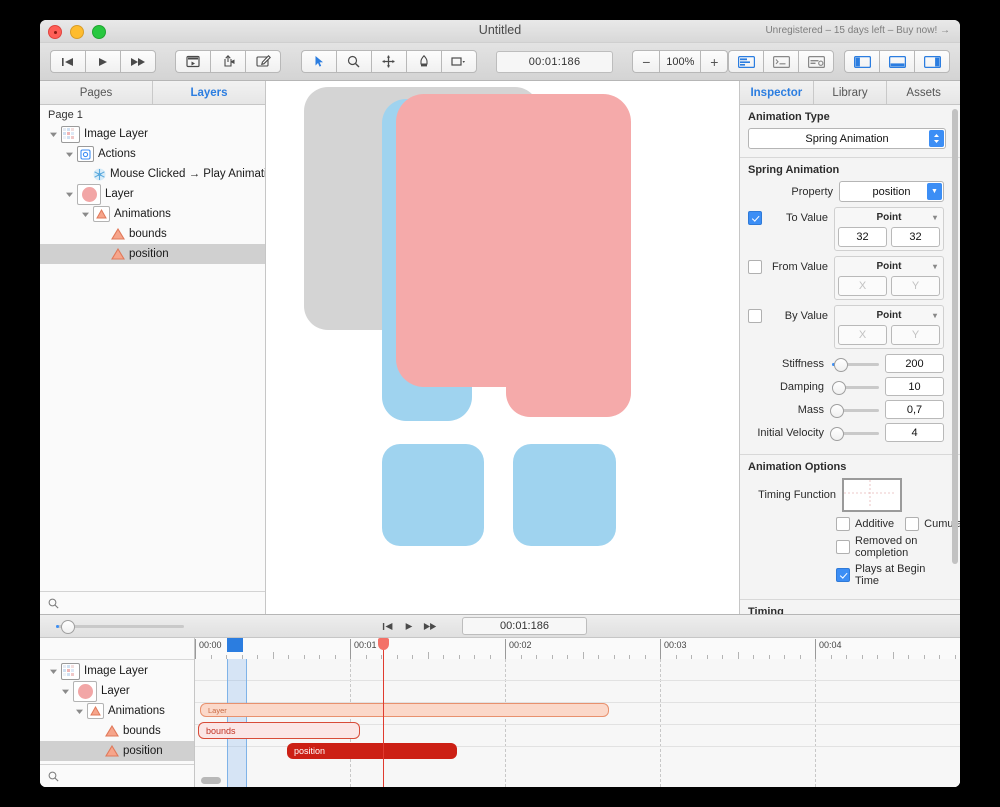 The height and width of the screenshot is (807, 1000). What do you see at coordinates (755, 218) in the screenshot?
I see `to-value-checkbox` at bounding box center [755, 218].